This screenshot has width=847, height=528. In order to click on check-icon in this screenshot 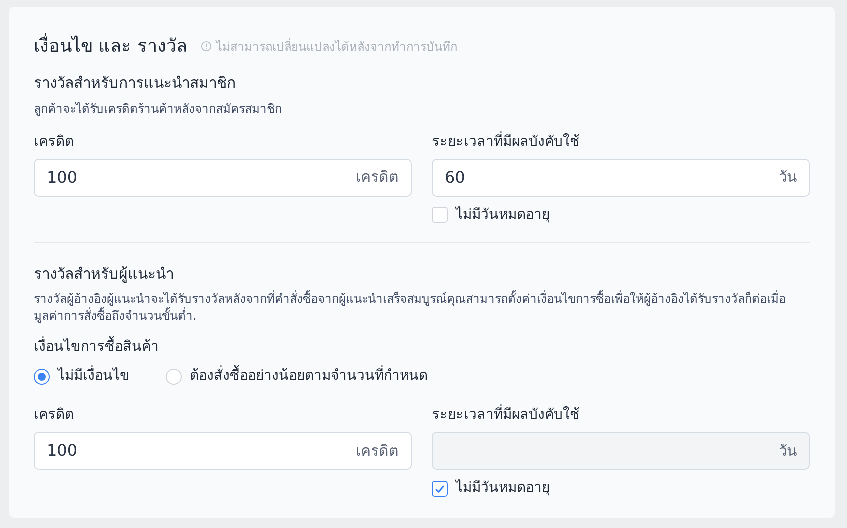, I will do `click(440, 488)`.